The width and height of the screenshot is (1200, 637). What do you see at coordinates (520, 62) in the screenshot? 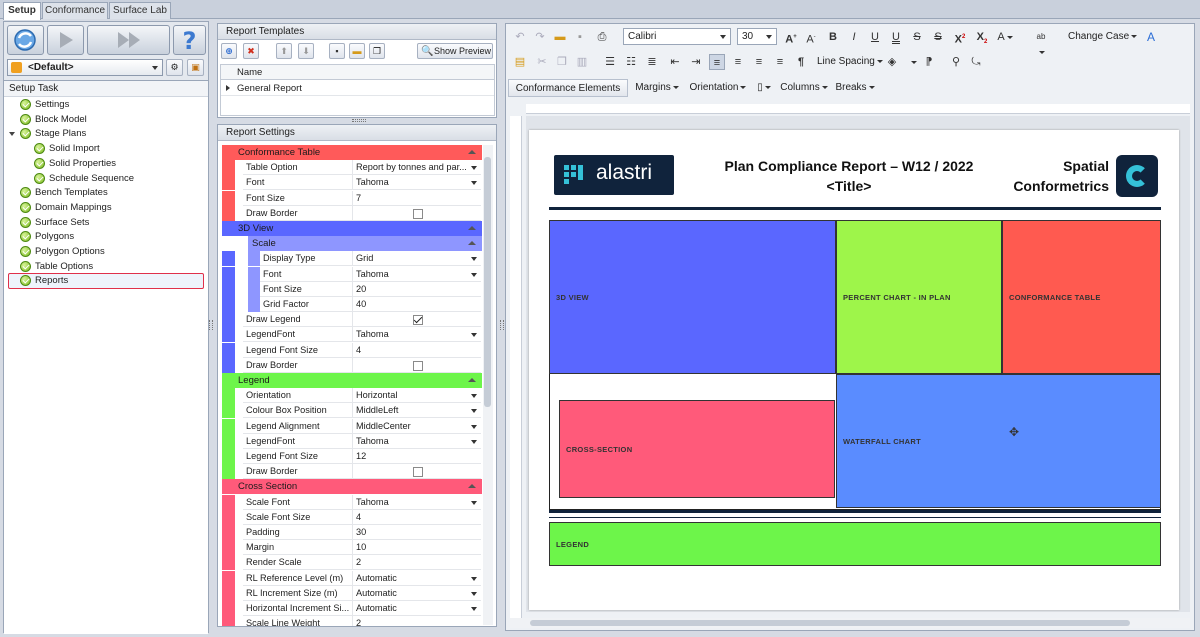
I see `paste-icon: ▤` at bounding box center [520, 62].